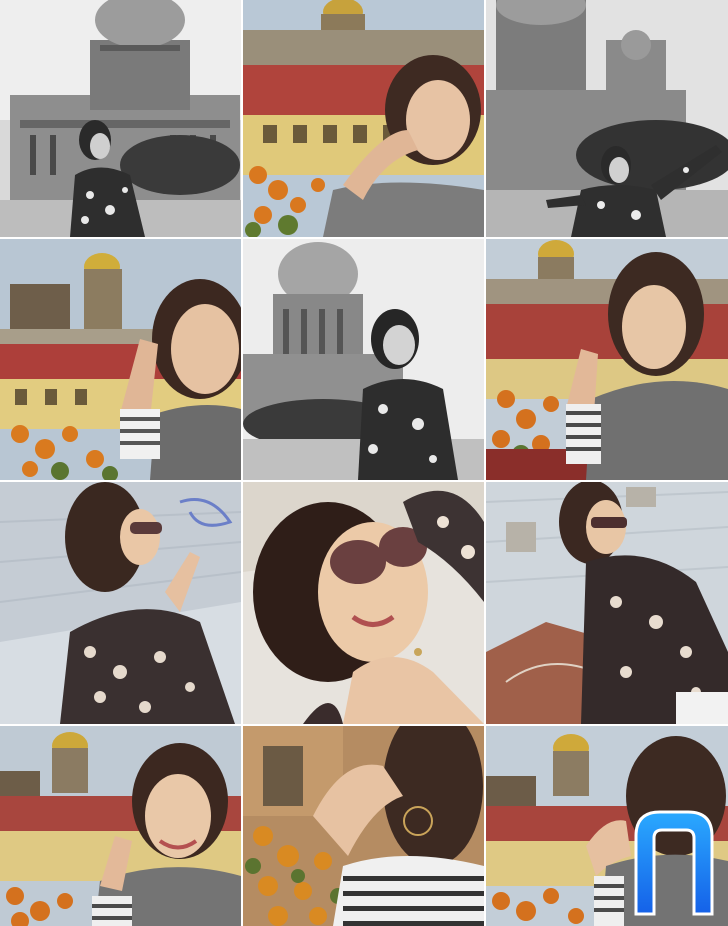 Image resolution: width=728 pixels, height=926 pixels. I want to click on photo-rooftop-flowers-blur, so click(363, 118).